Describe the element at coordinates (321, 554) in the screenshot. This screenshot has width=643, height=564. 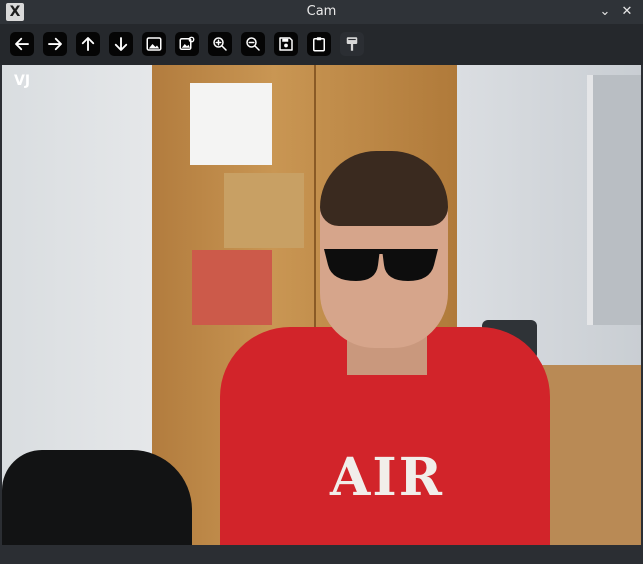
I see `status-bar` at that location.